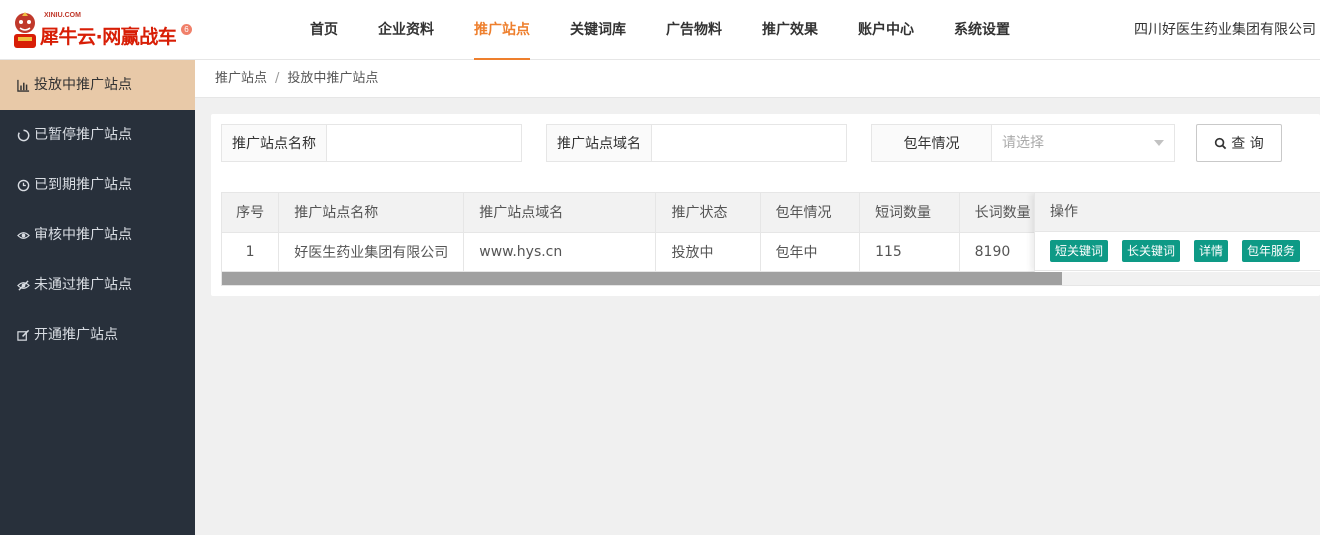 The width and height of the screenshot is (1320, 535). I want to click on query-button-label: 查 询, so click(1247, 144).